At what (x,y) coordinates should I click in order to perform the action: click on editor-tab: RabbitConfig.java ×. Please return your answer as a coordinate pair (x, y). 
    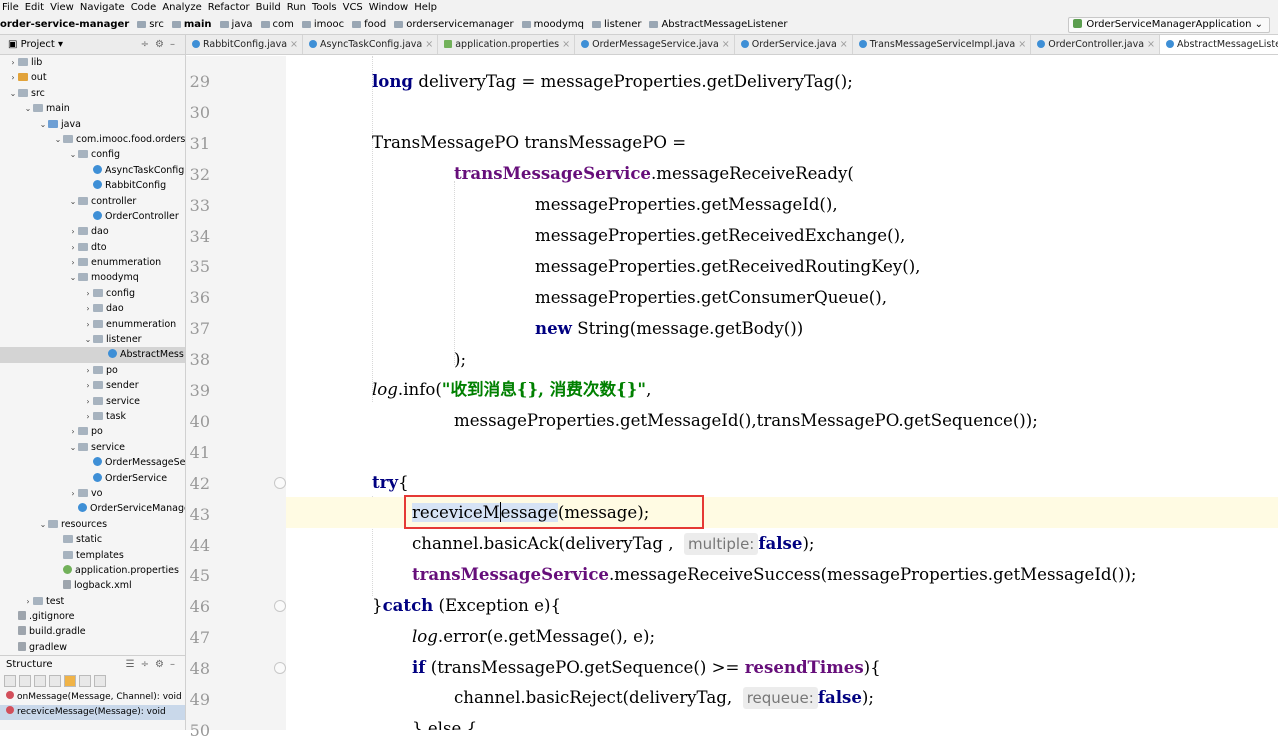
    Looking at the image, I should click on (245, 44).